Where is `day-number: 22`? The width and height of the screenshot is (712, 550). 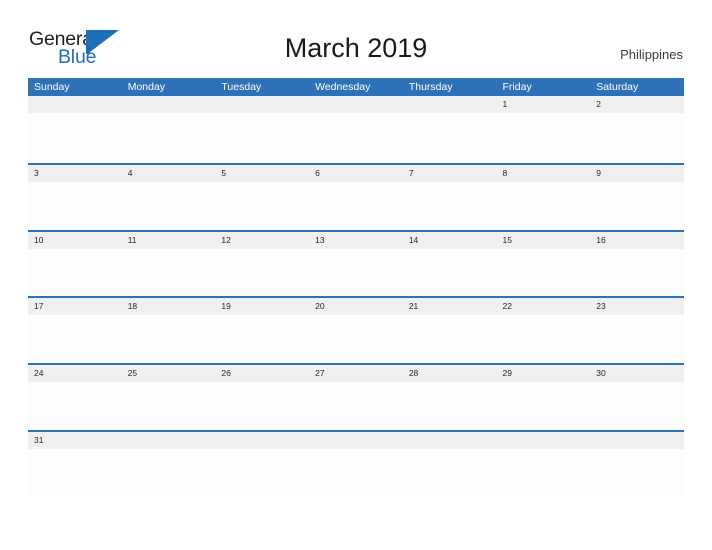
day-number: 22 is located at coordinates (544, 306).